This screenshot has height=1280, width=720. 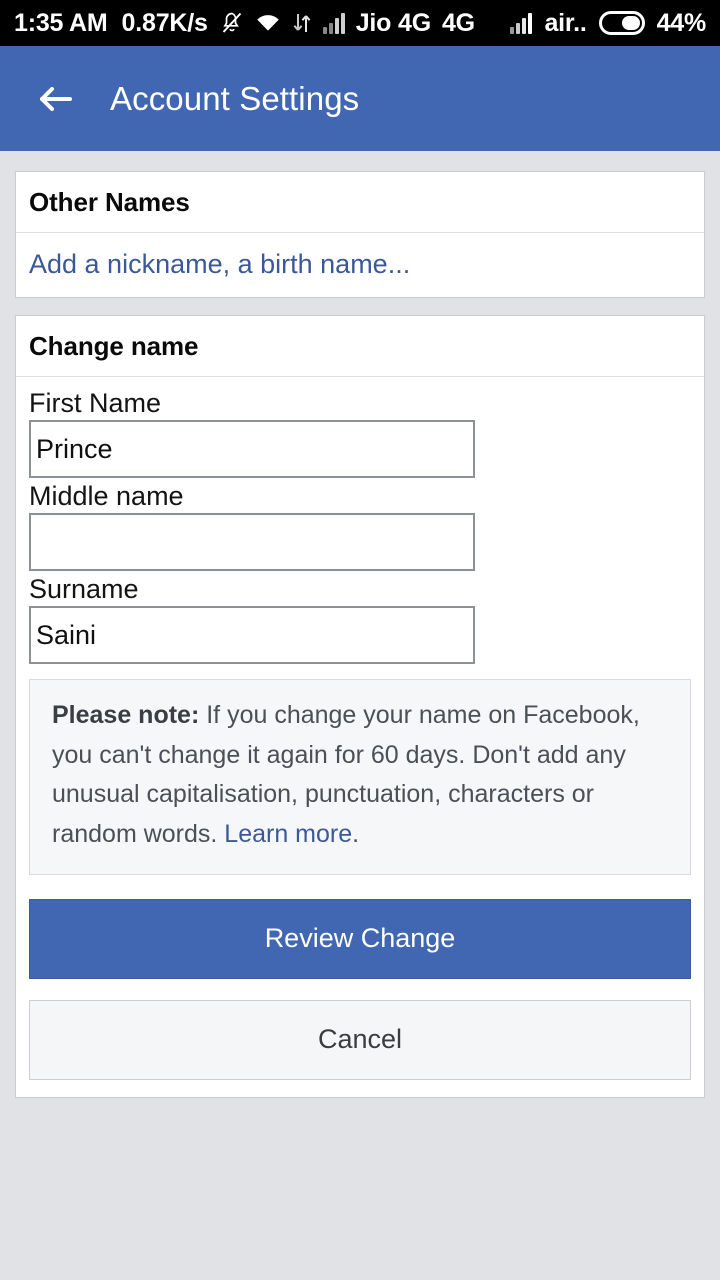 I want to click on status-network-speed: 0.87K/s, so click(x=164, y=22).